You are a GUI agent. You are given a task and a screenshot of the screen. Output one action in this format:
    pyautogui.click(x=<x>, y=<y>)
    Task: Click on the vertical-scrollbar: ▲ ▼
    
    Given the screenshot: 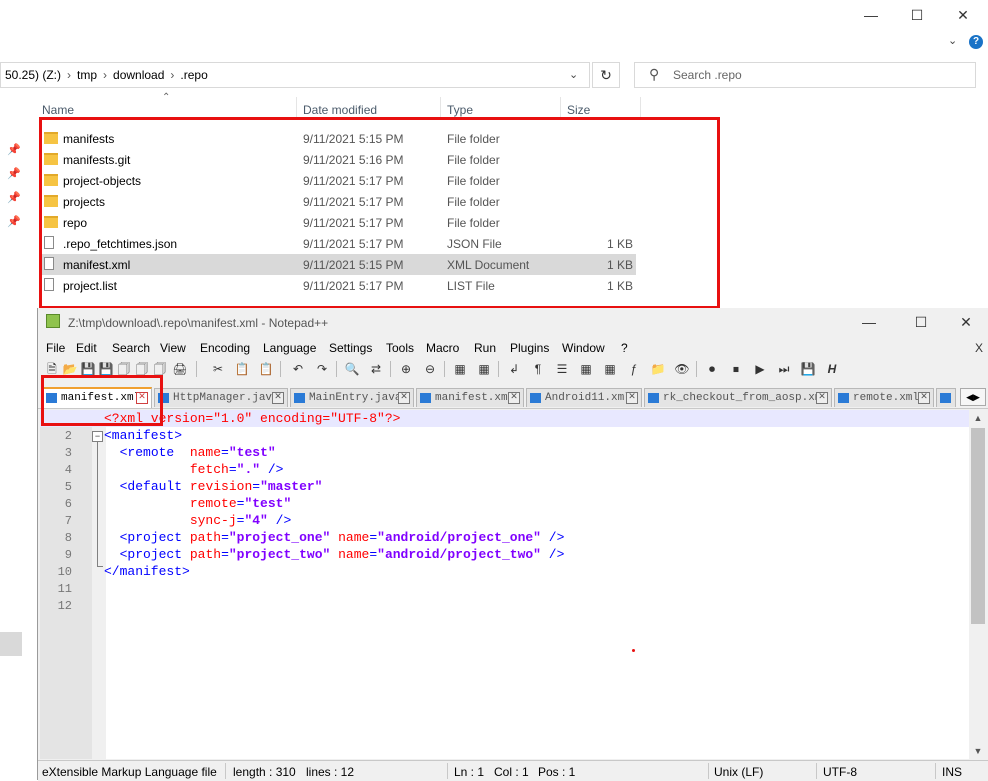 What is the action you would take?
    pyautogui.click(x=978, y=584)
    